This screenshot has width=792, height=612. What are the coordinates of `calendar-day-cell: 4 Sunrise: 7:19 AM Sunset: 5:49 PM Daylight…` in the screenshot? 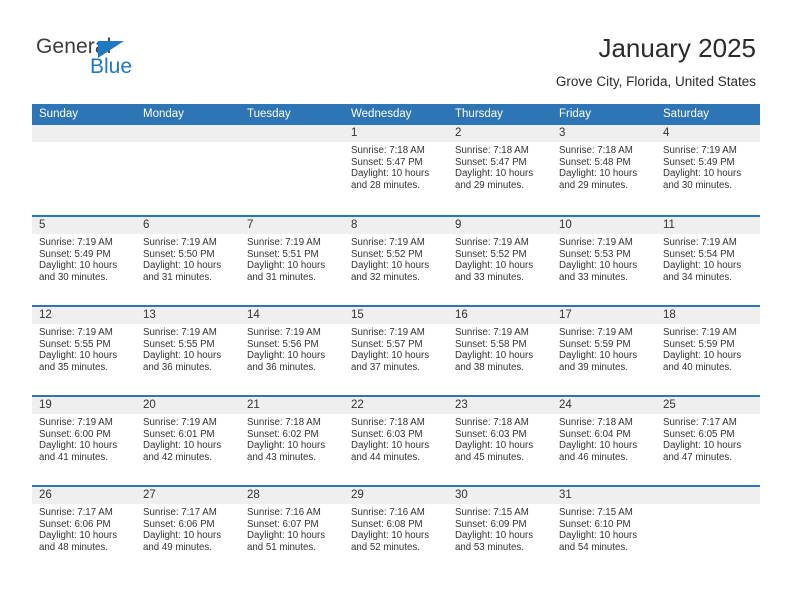 It's located at (708, 169).